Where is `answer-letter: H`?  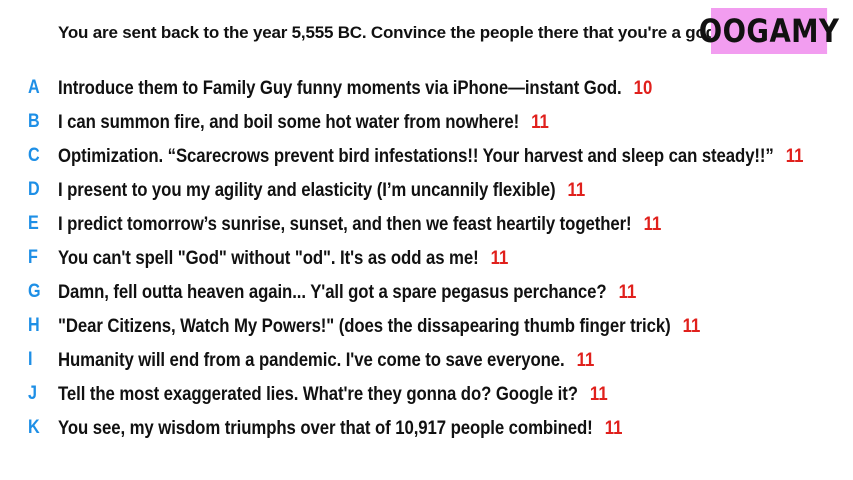 answer-letter: H is located at coordinates (34, 325).